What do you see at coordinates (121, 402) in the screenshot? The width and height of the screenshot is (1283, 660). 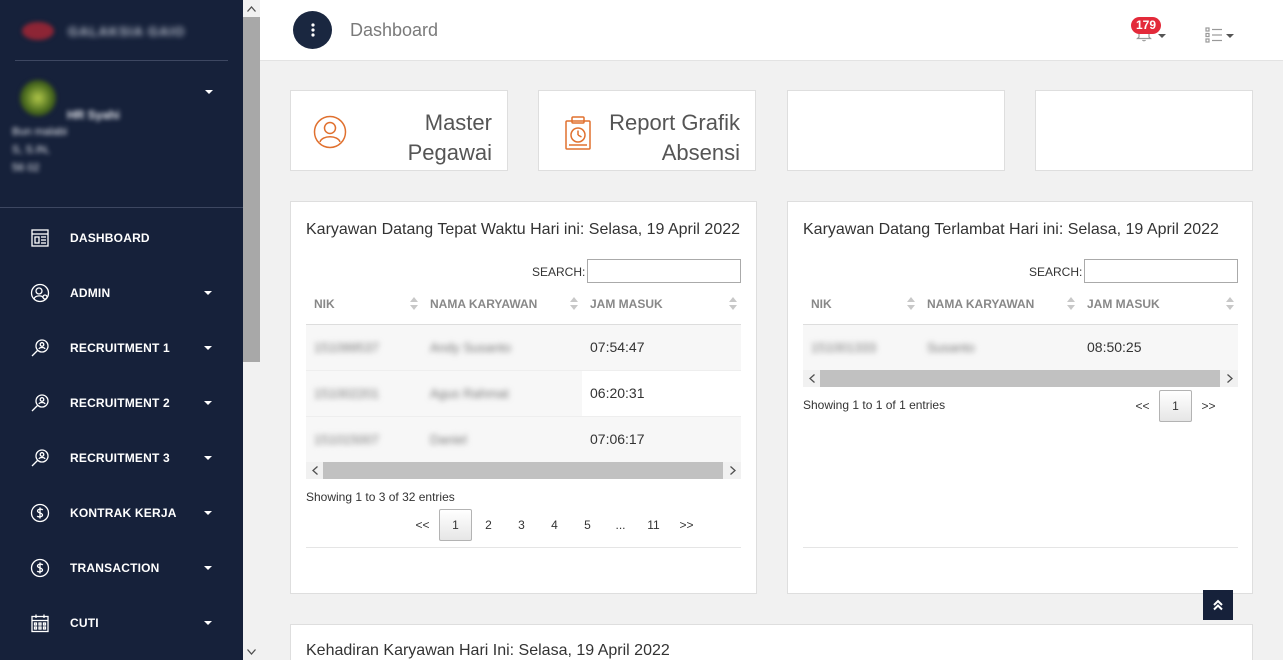 I see `sidebar-item-recruitment-2: RECRUITMENT 2` at bounding box center [121, 402].